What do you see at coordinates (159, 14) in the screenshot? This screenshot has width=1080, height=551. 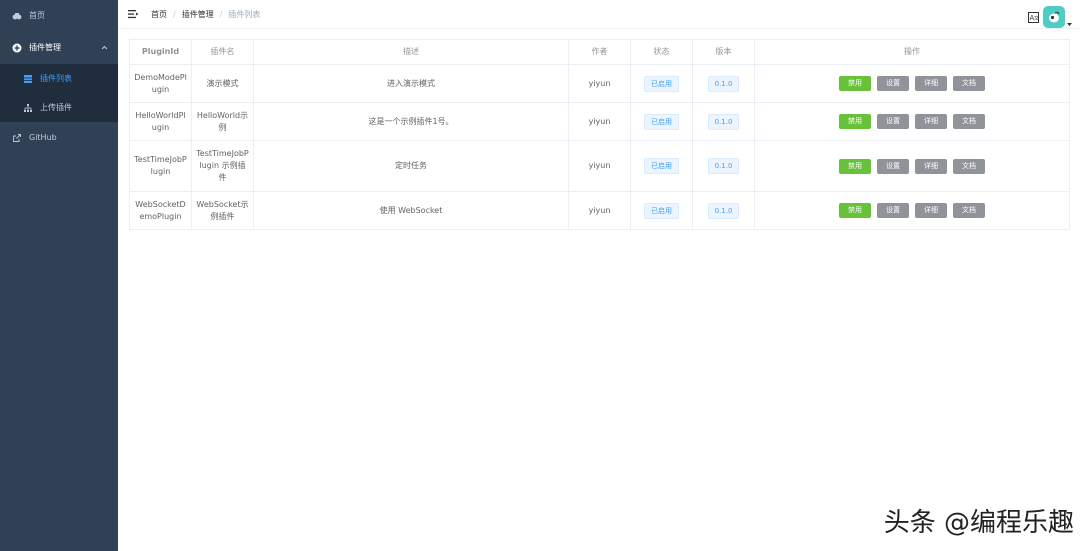 I see `breadcrumb-home: 首页` at bounding box center [159, 14].